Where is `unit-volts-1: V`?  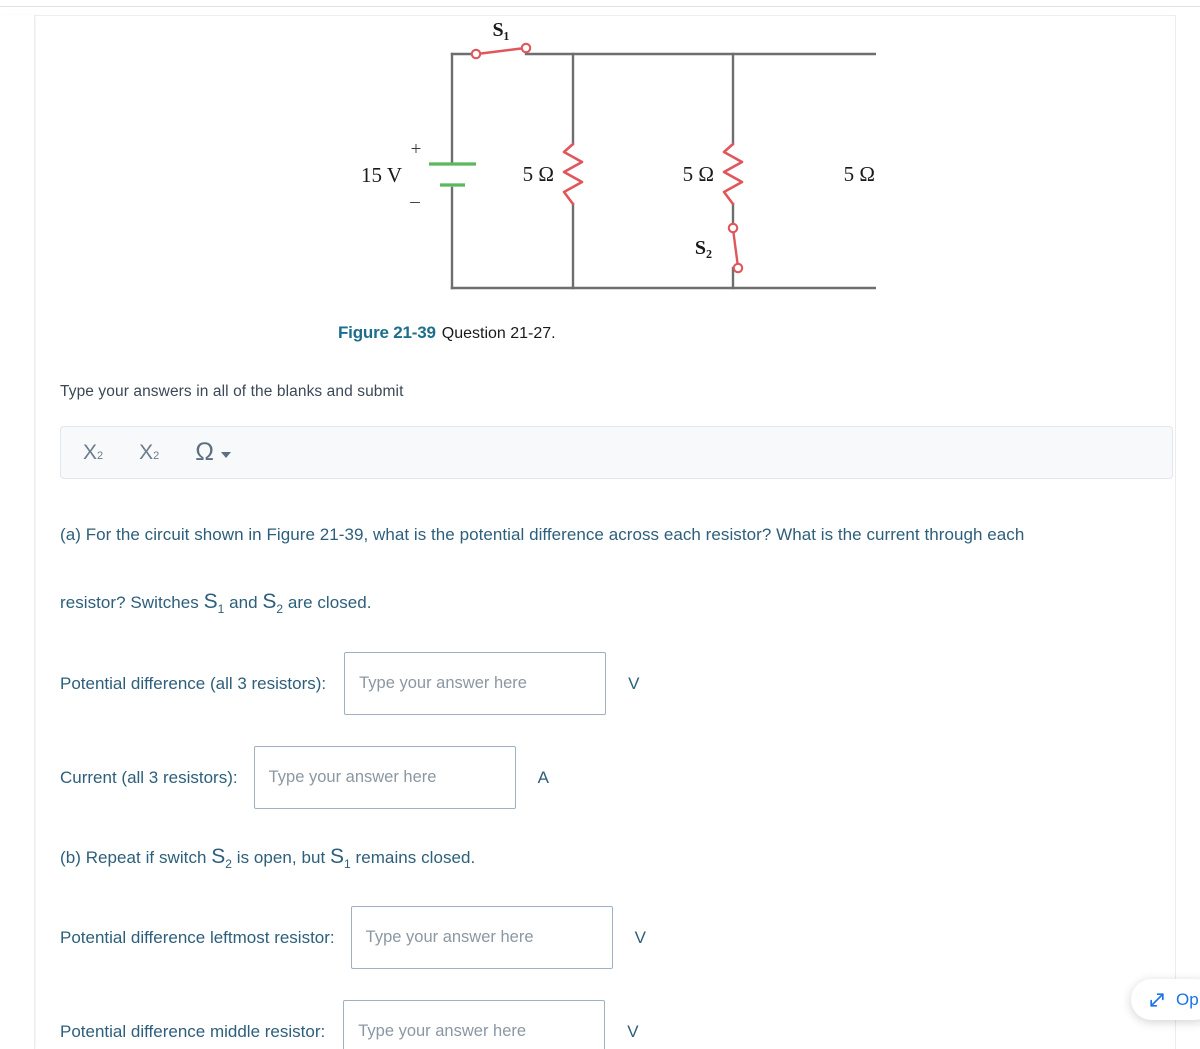 unit-volts-1: V is located at coordinates (634, 683).